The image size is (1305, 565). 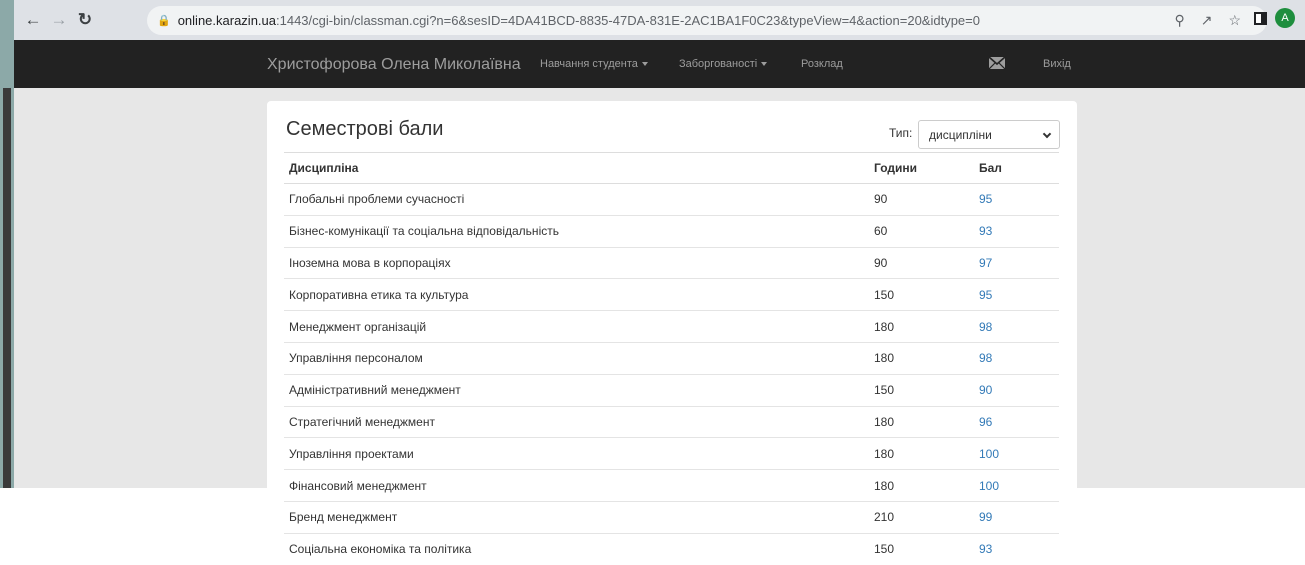 I want to click on left-window-edge, so click(x=7, y=244).